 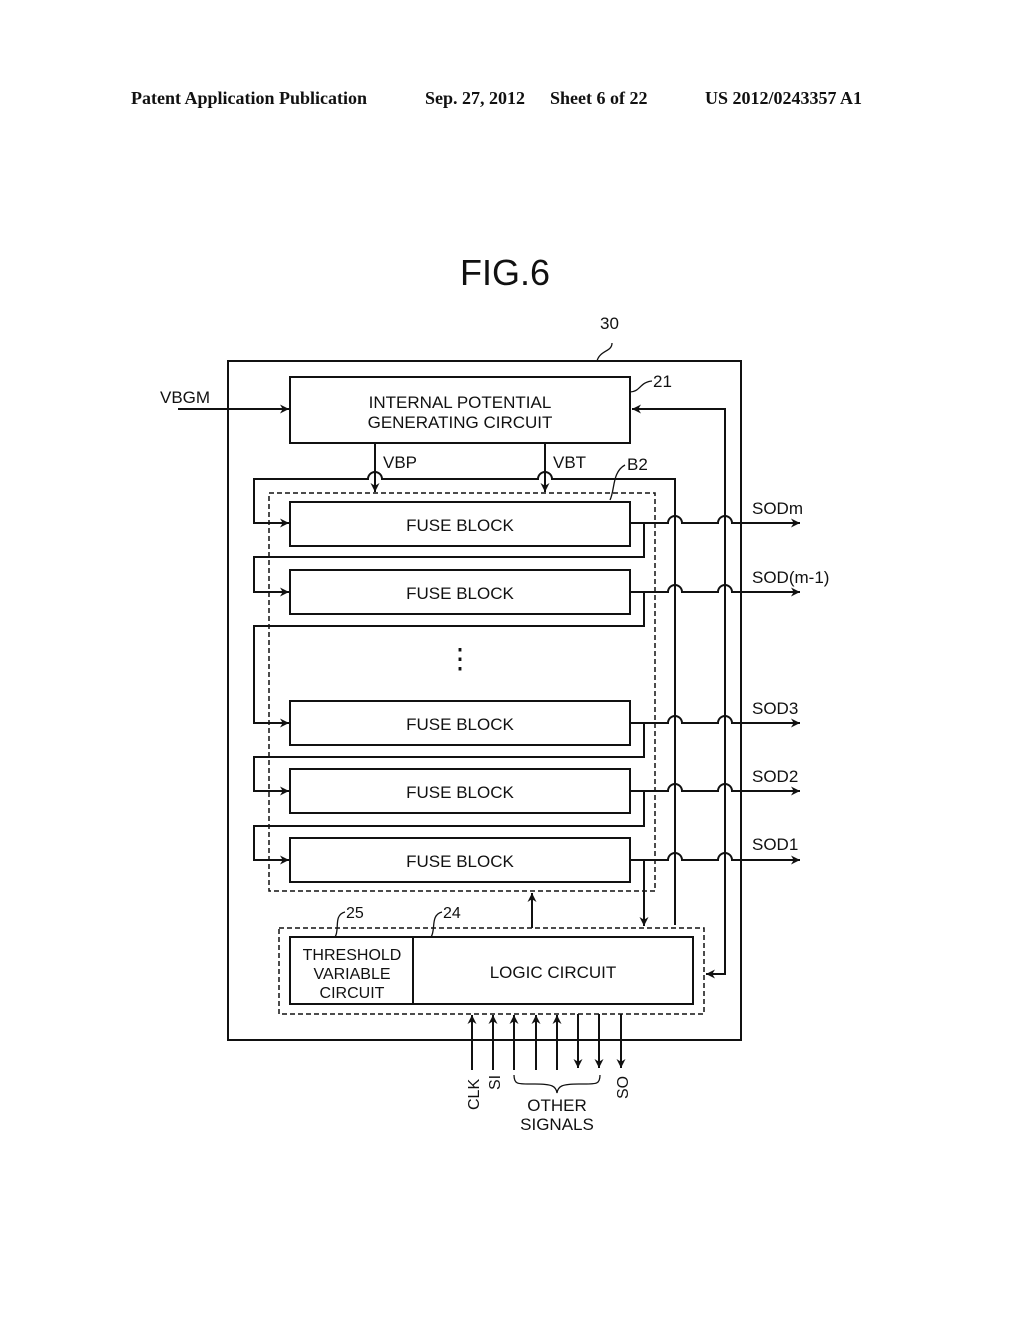 What do you see at coordinates (662, 381) in the screenshot?
I see `ref-label-21: 21` at bounding box center [662, 381].